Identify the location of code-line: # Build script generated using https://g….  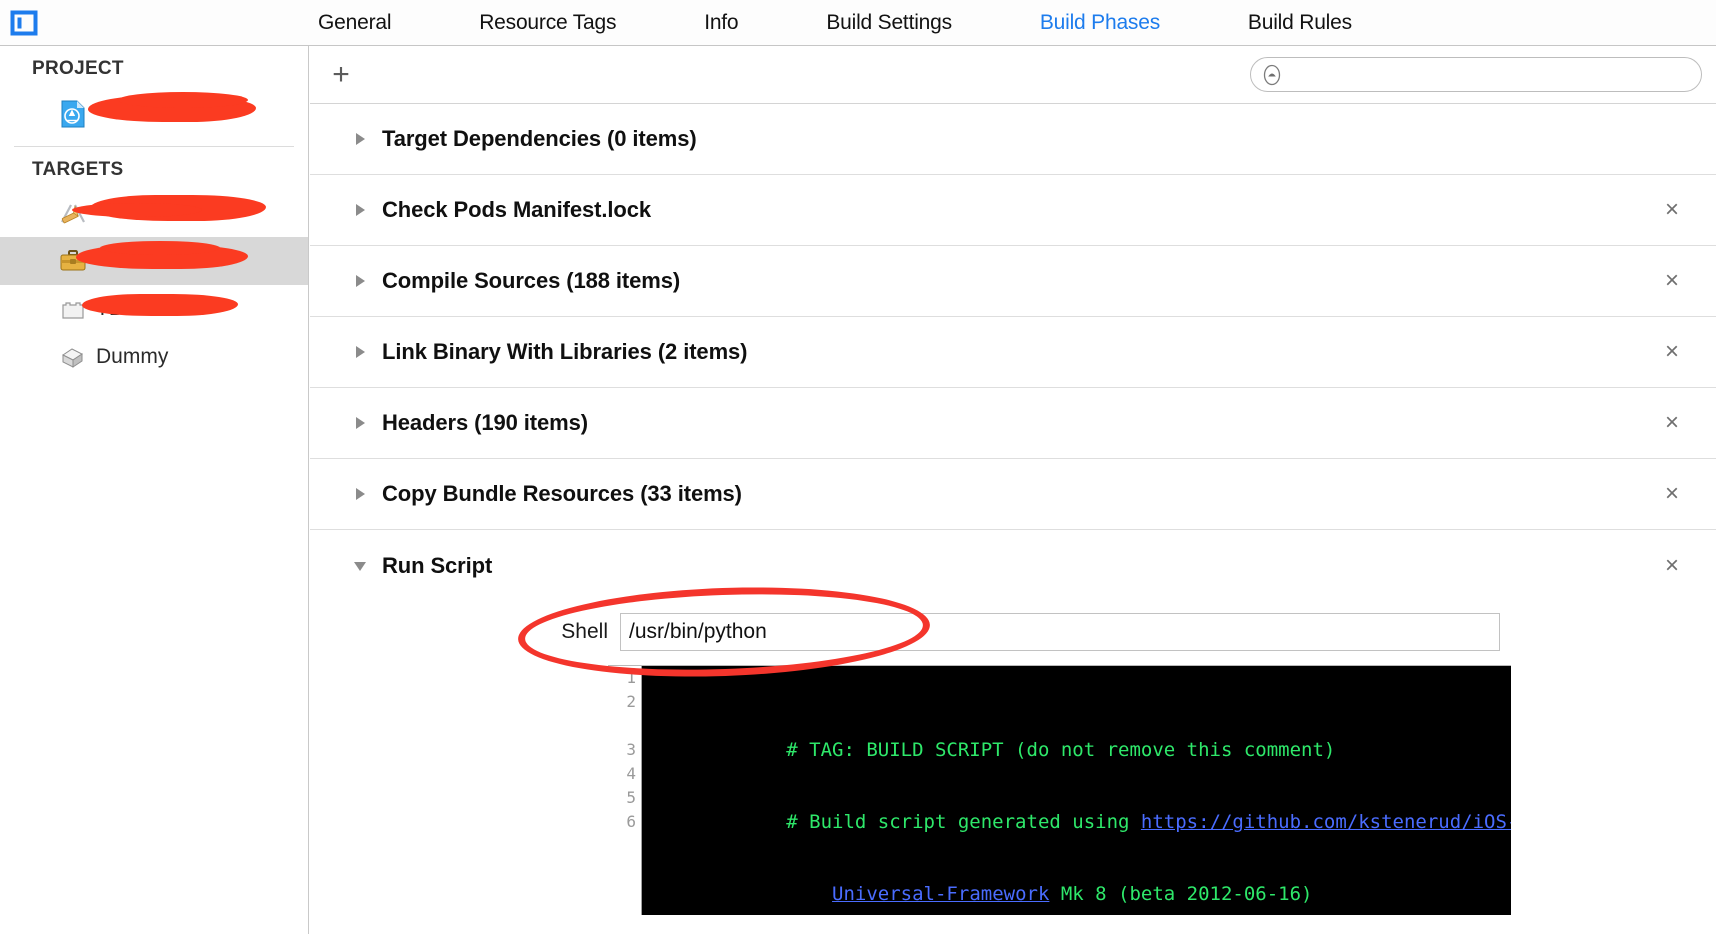
(1080, 809).